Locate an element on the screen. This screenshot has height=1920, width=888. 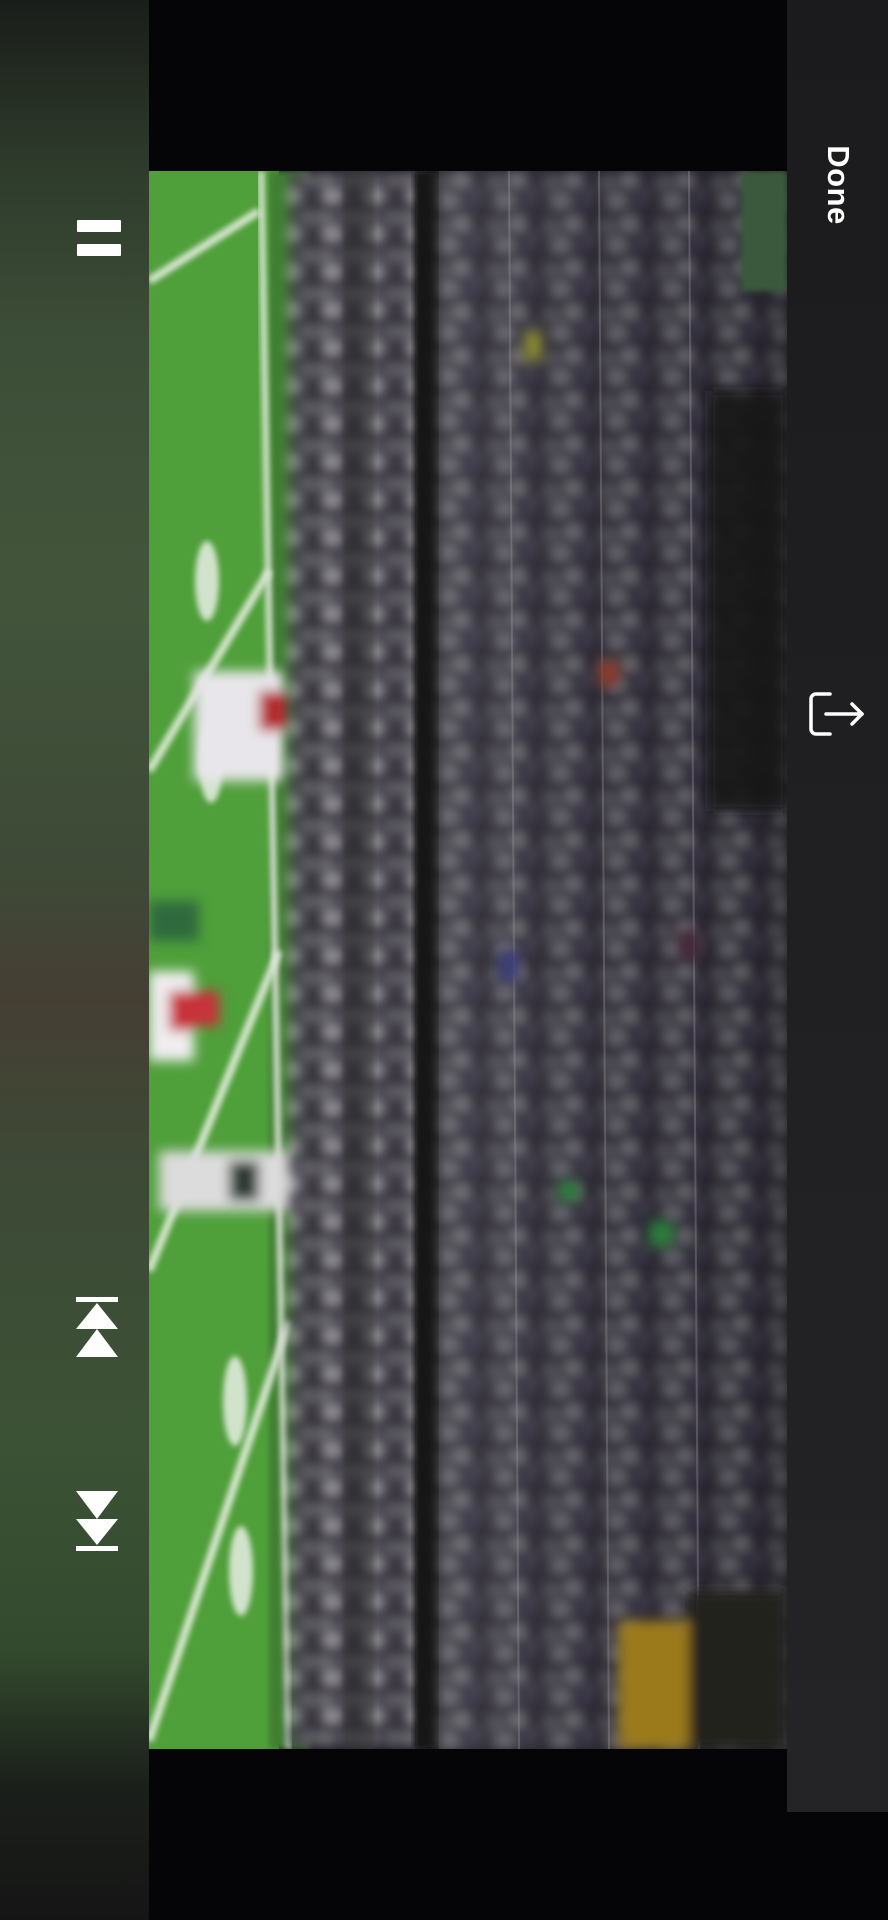
skip-back-button is located at coordinates (97, 1327).